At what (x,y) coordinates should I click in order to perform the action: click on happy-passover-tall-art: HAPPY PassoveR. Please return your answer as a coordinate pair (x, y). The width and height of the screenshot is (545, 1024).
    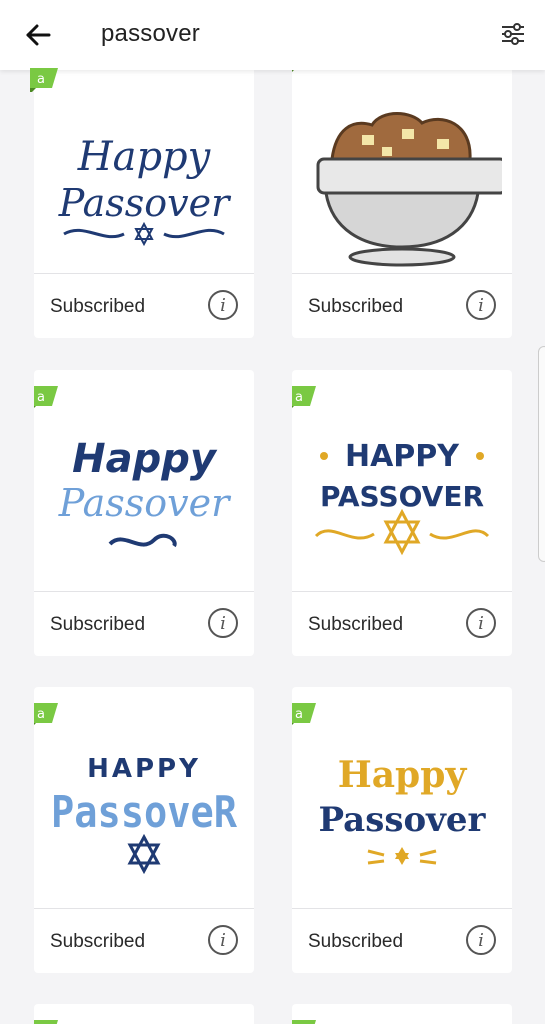
    Looking at the image, I should click on (144, 814).